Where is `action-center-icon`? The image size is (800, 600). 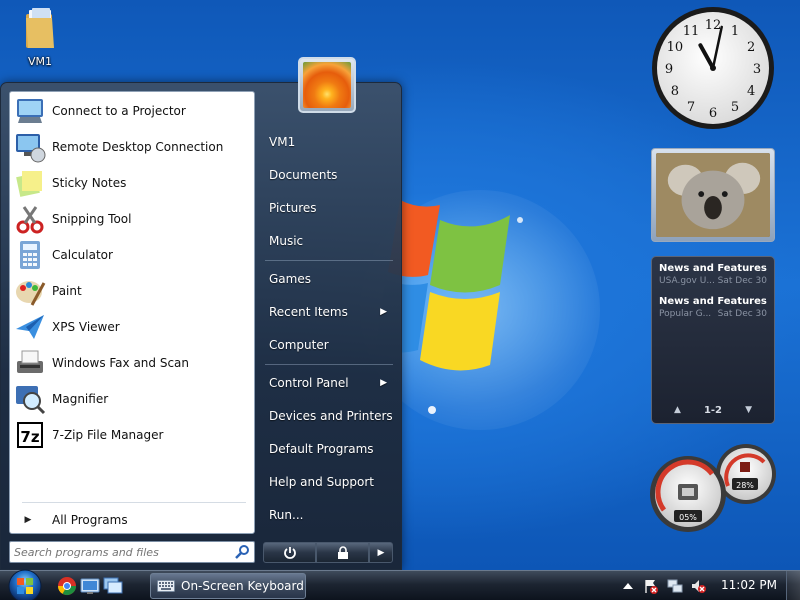
action-center-icon is located at coordinates (651, 586).